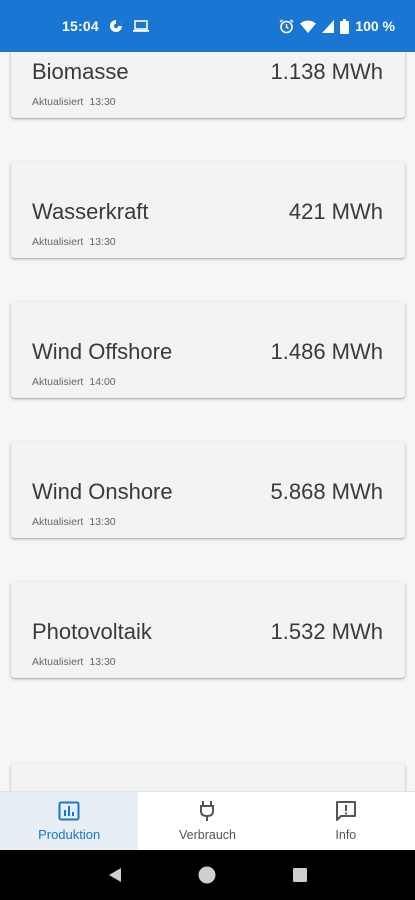 The width and height of the screenshot is (415, 900). What do you see at coordinates (207, 811) in the screenshot?
I see `plug-icon` at bounding box center [207, 811].